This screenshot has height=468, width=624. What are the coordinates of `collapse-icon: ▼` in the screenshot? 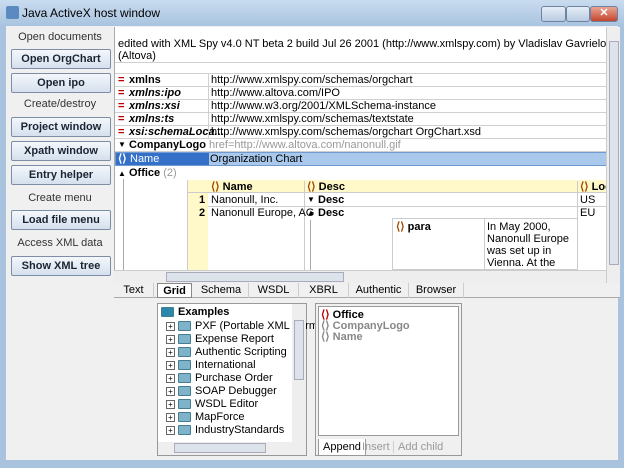 It's located at (122, 145).